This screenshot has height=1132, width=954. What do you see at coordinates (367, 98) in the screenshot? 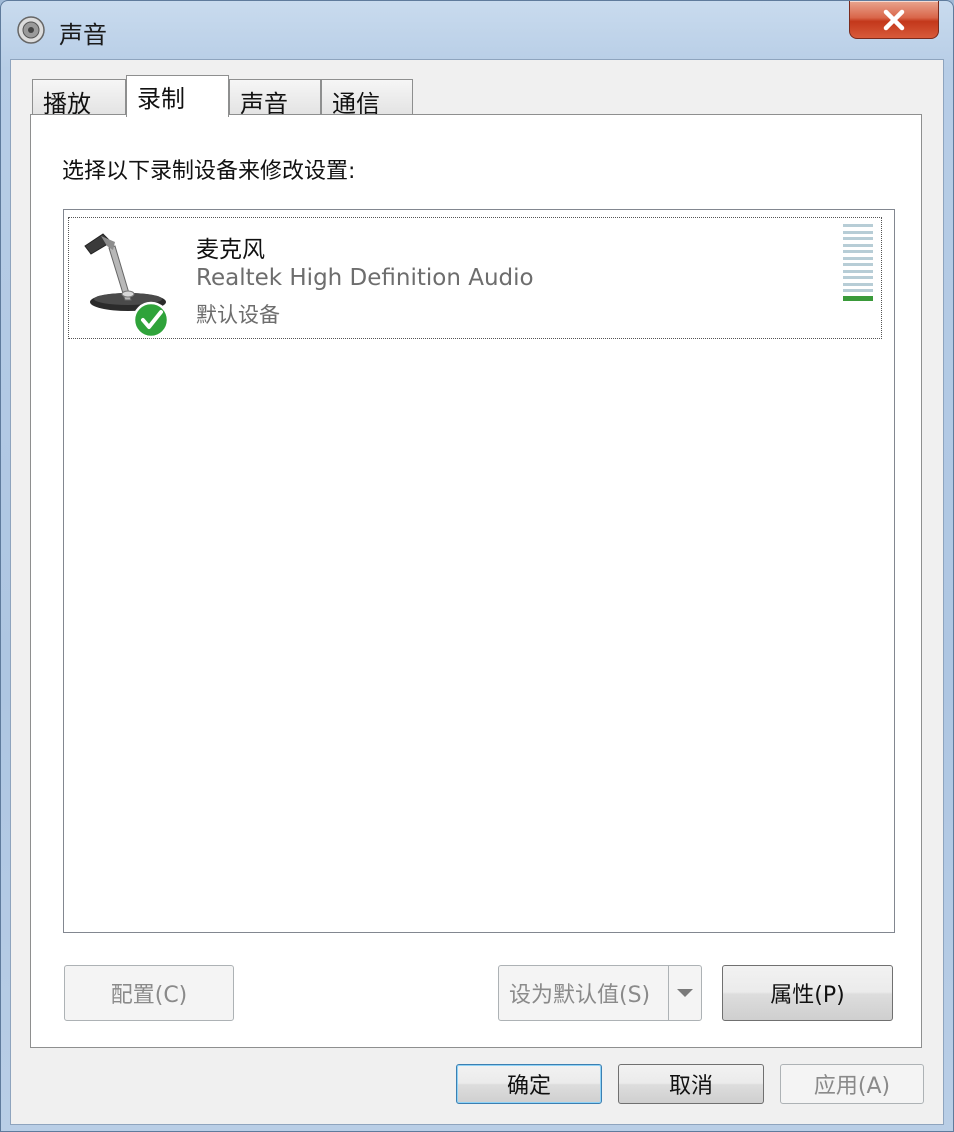
I see `tab-communications: 通信` at bounding box center [367, 98].